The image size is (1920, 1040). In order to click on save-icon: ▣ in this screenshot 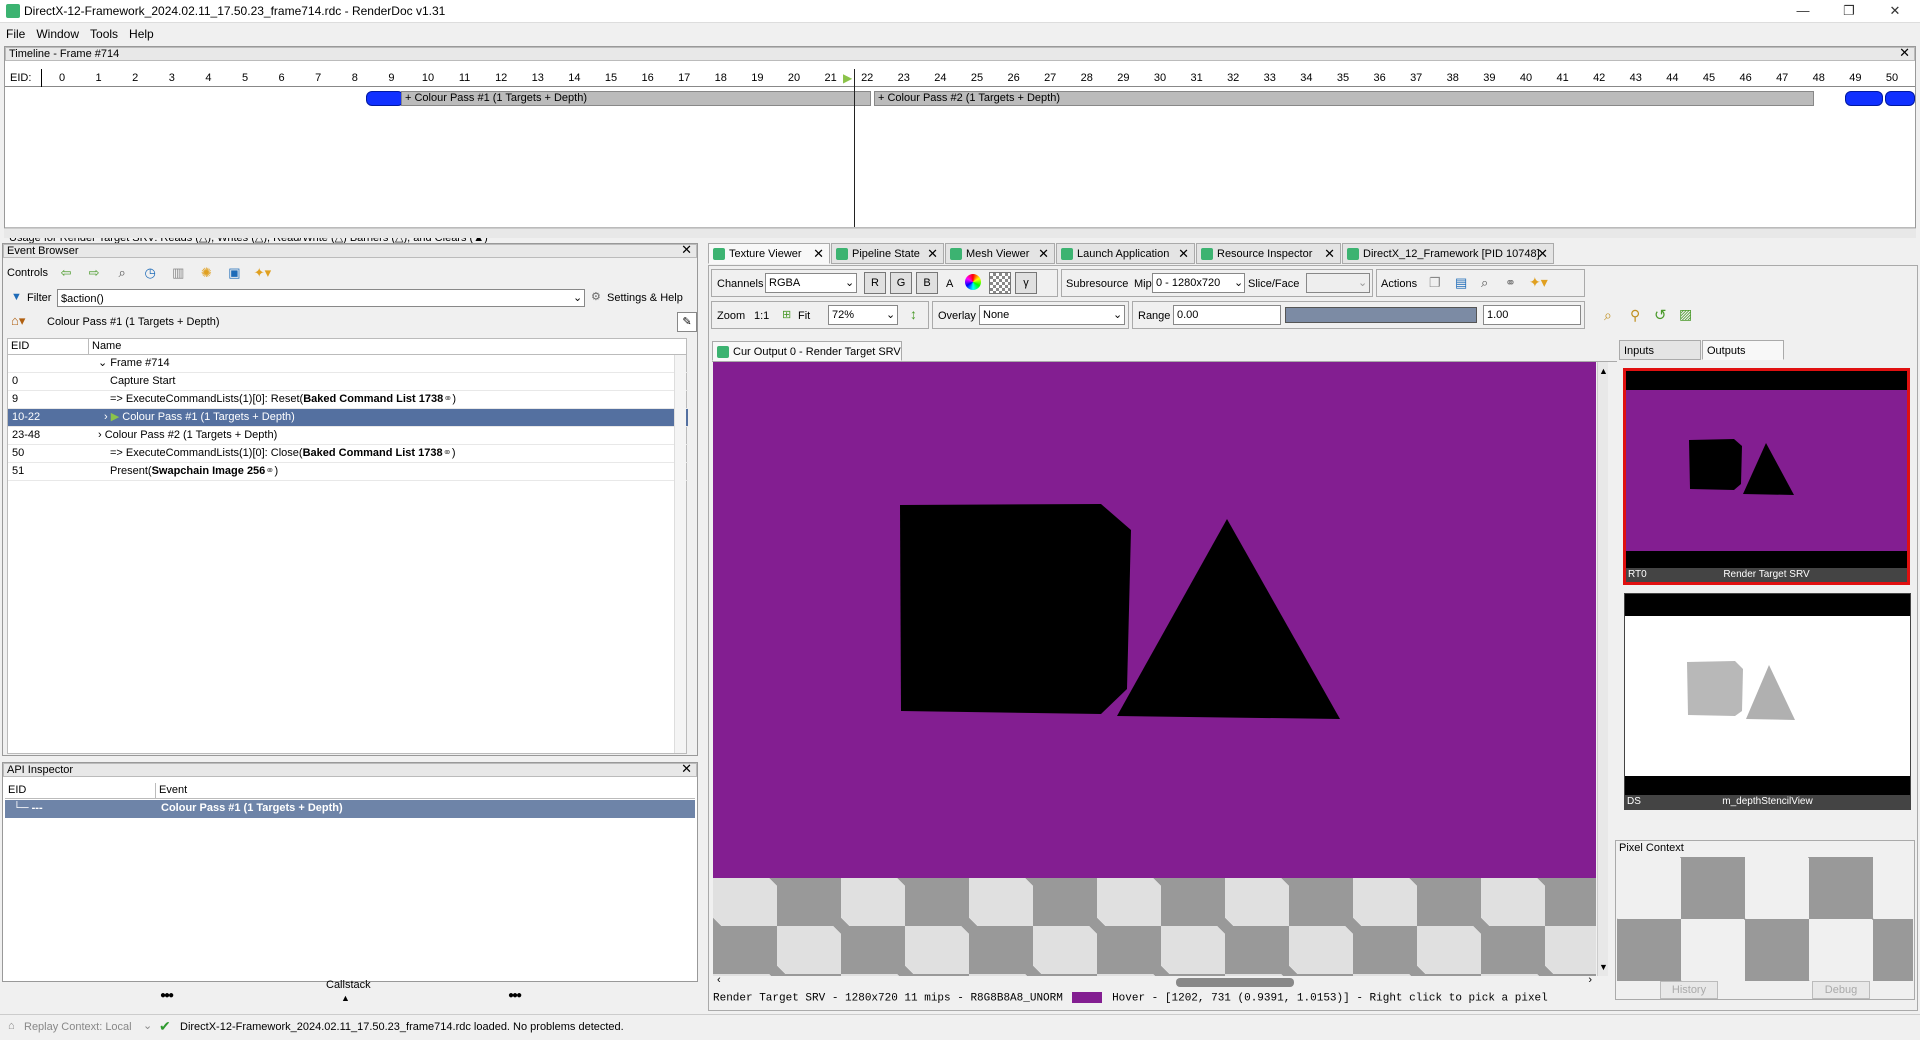, I will do `click(234, 273)`.